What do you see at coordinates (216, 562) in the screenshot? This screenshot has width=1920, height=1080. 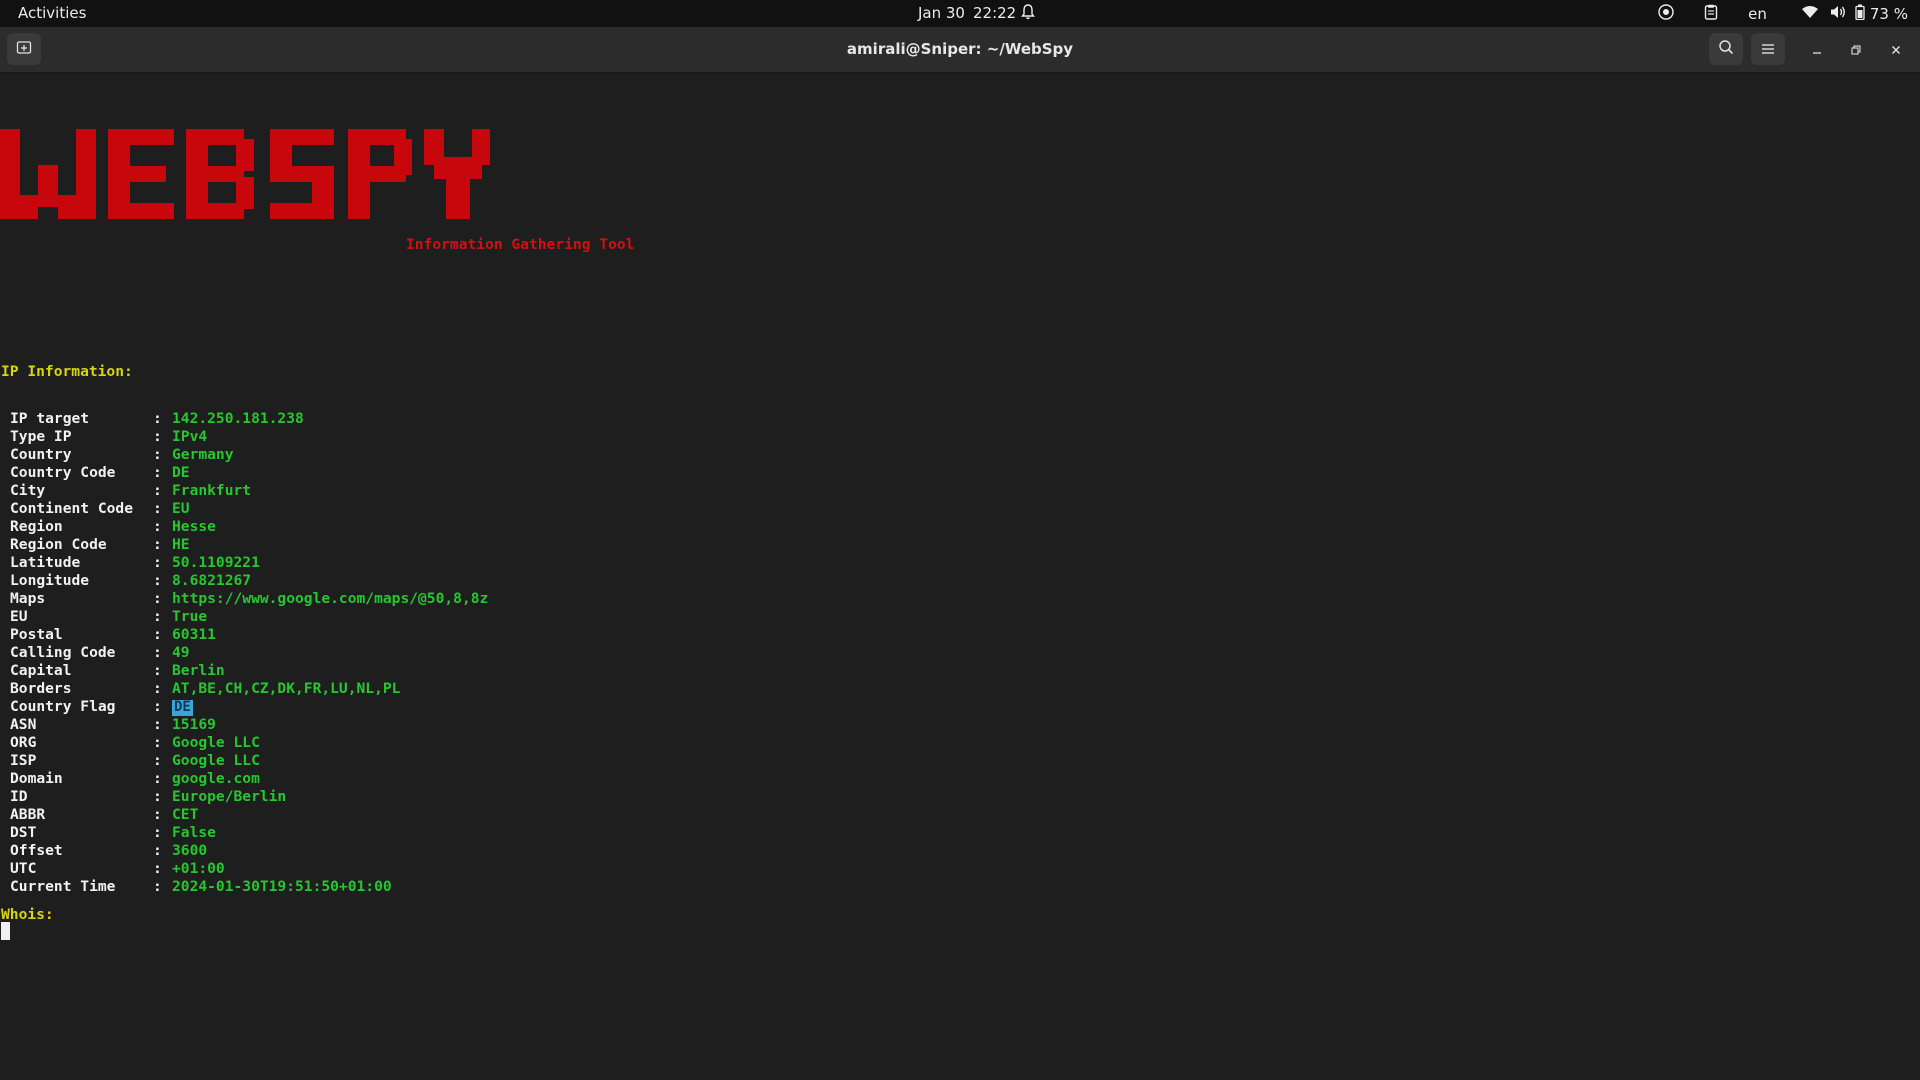 I see `info-value: 50.1109221` at bounding box center [216, 562].